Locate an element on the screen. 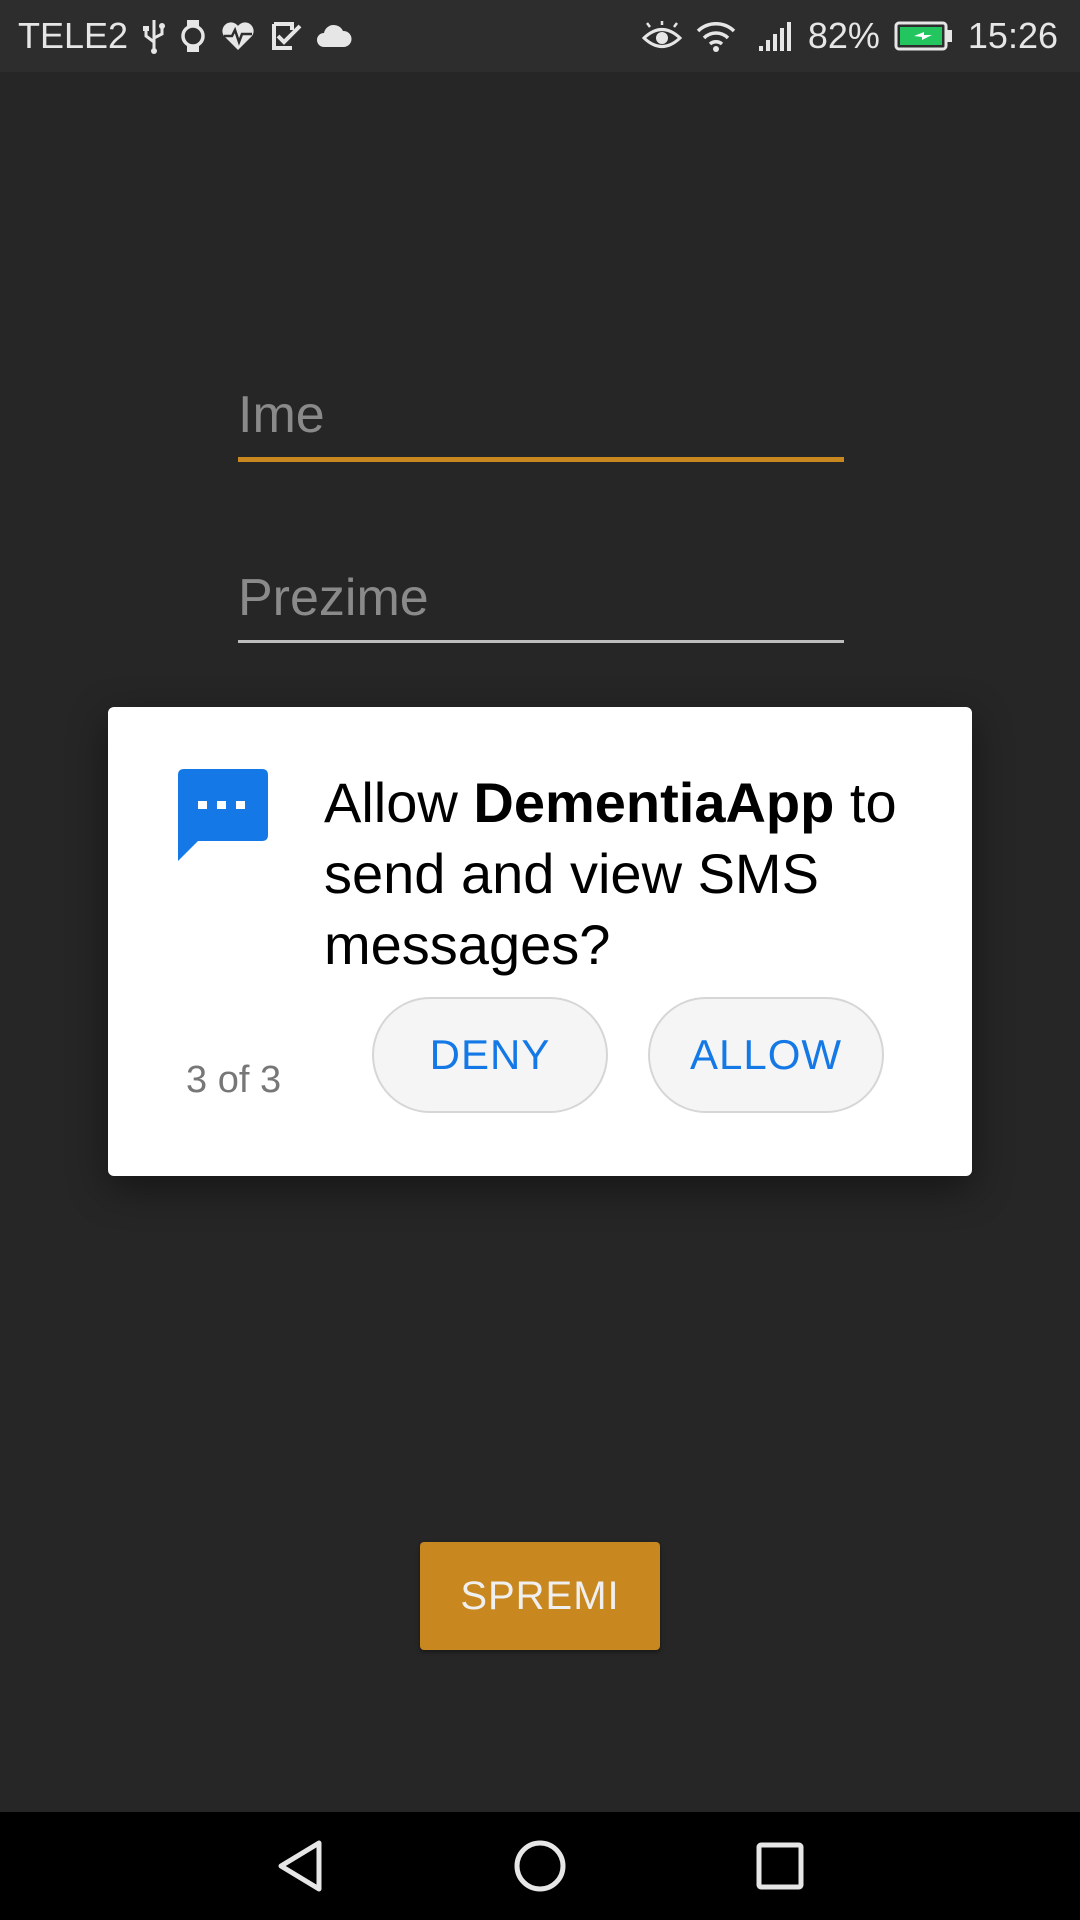 This screenshot has height=1920, width=1080. usb-icon is located at coordinates (154, 36).